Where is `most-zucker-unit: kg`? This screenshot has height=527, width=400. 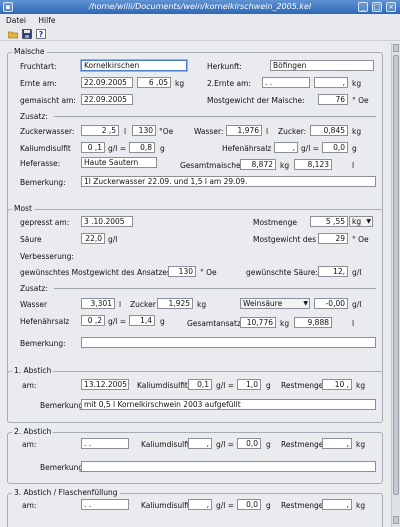
most-zucker-unit: kg is located at coordinates (202, 304).